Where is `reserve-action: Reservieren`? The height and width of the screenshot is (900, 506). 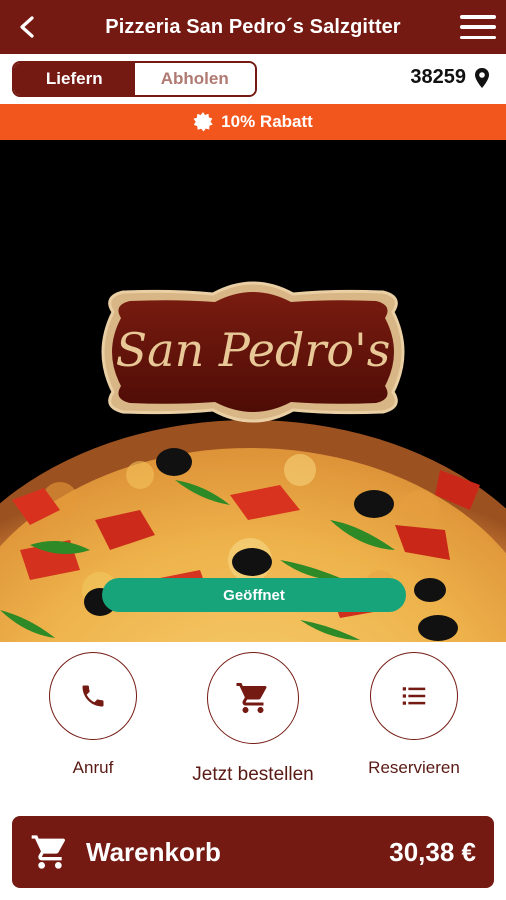 reserve-action: Reservieren is located at coordinates (414, 715).